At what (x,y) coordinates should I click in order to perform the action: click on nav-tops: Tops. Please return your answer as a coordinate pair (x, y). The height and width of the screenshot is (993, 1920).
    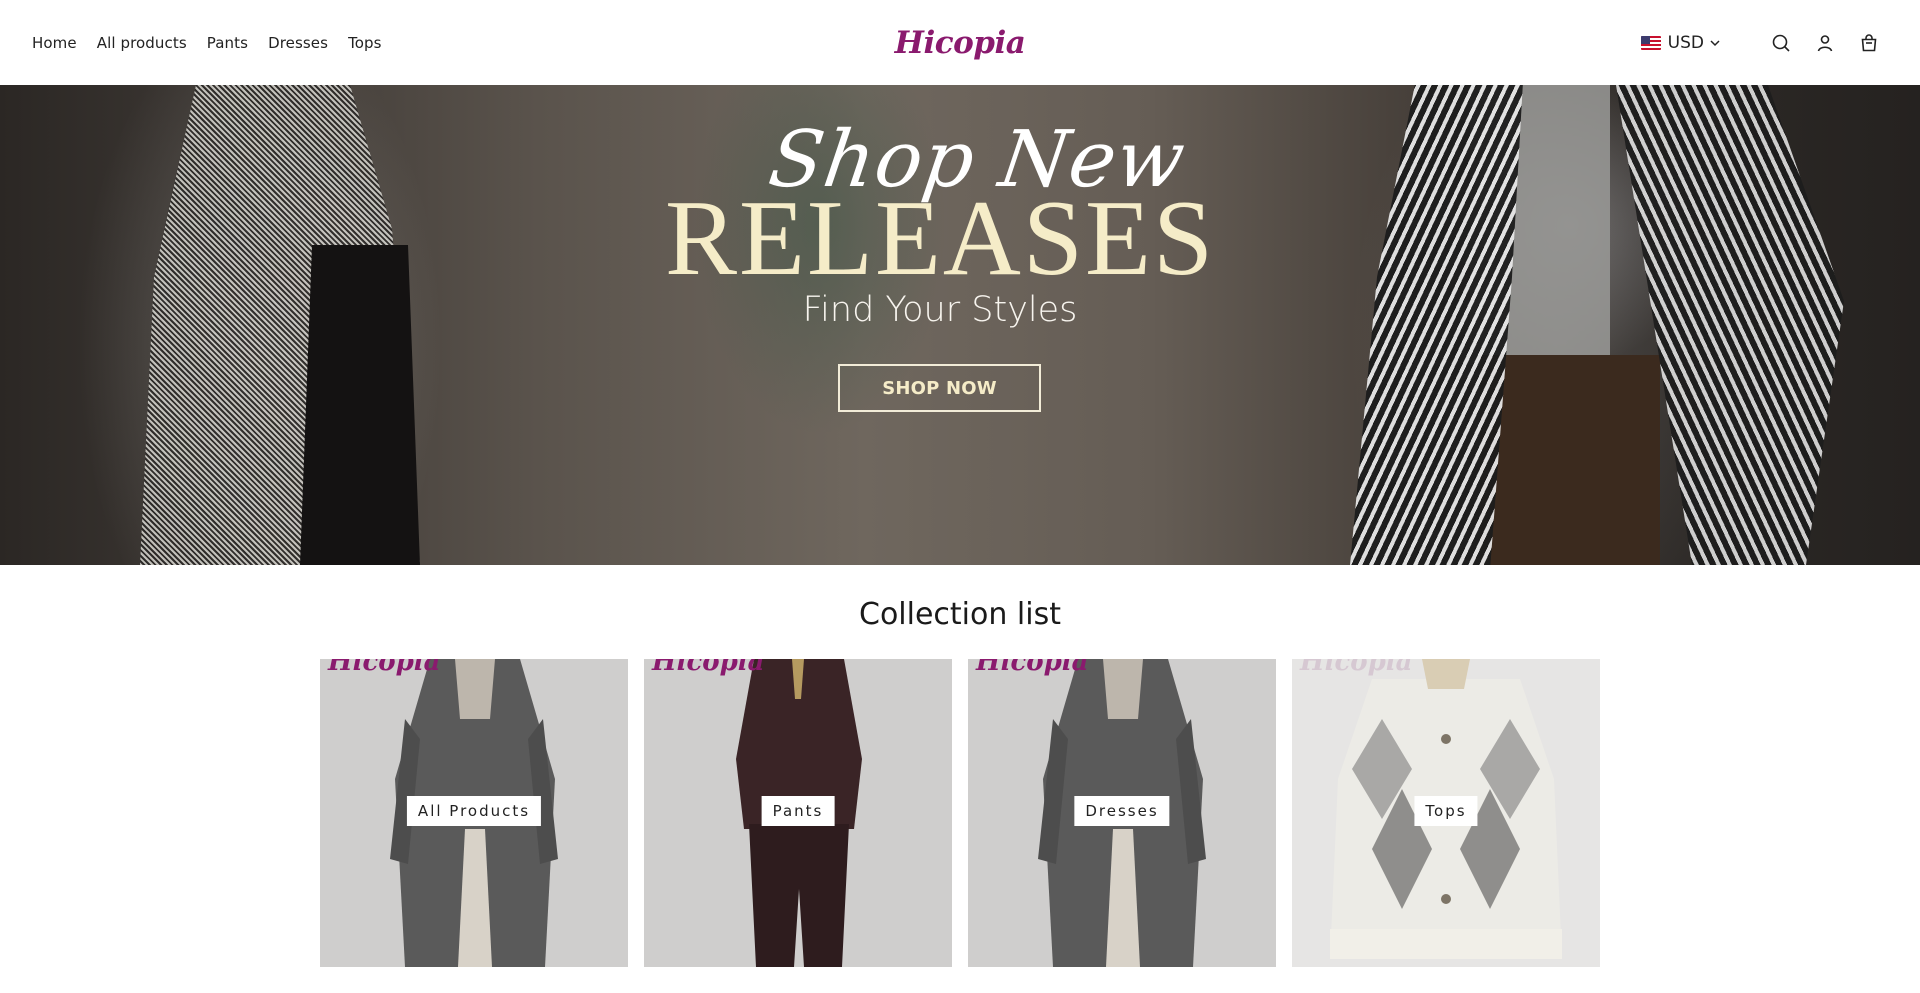
    Looking at the image, I should click on (365, 43).